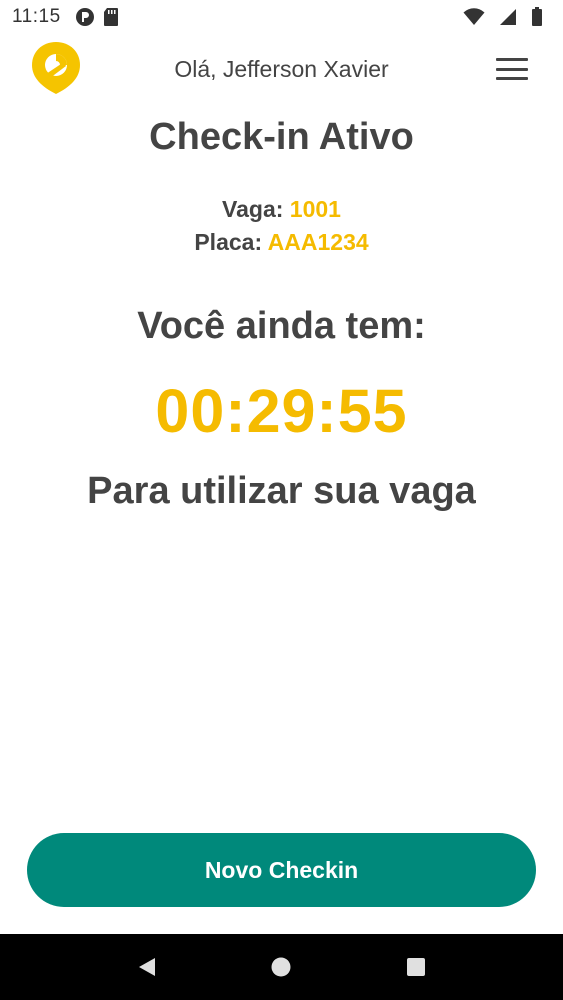  I want to click on placa-line: Placa: AAA1234, so click(281, 242).